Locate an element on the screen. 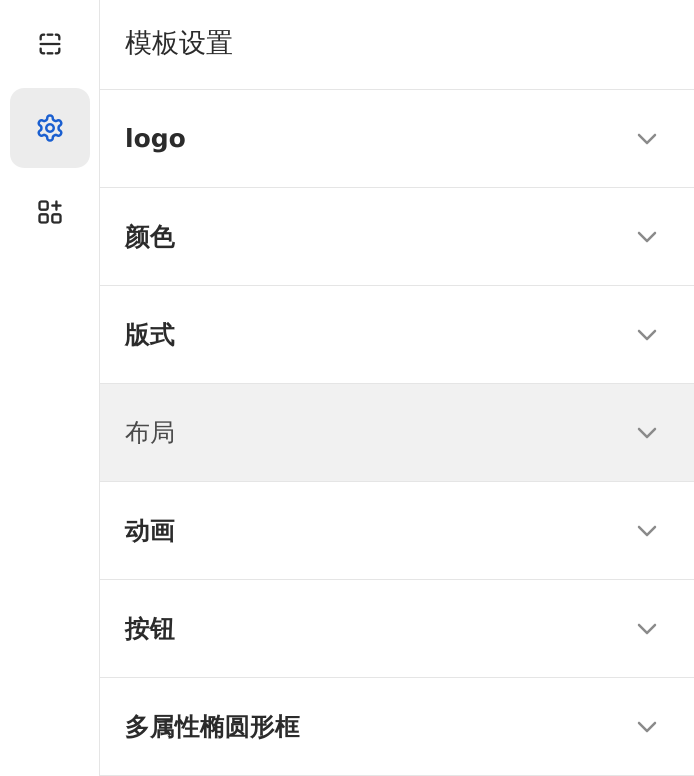 The image size is (694, 776). settings-icon is located at coordinates (49, 128).